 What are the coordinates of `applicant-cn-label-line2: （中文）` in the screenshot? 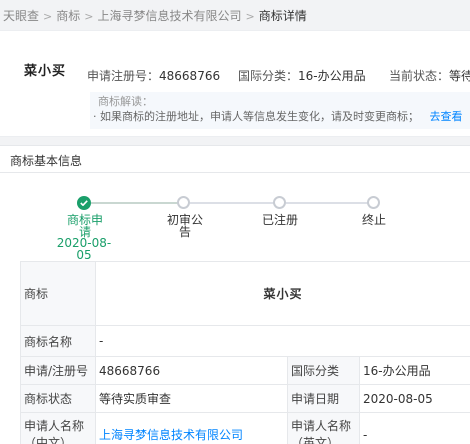 It's located at (48, 439).